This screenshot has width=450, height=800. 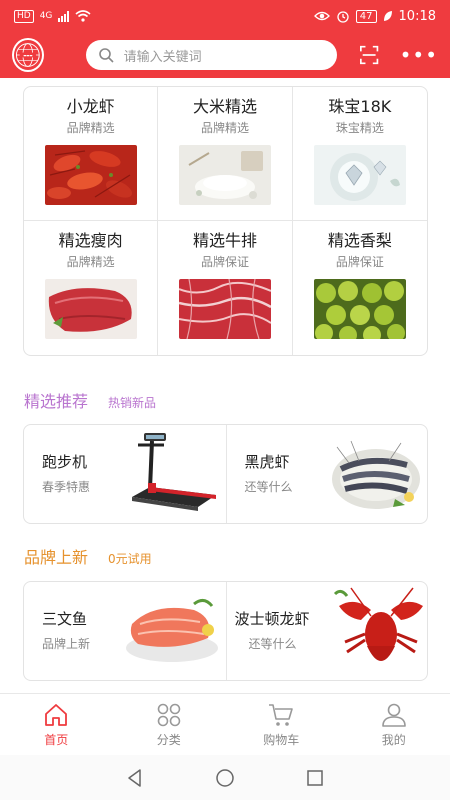 I want to click on tab-profile: 我的, so click(x=394, y=724).